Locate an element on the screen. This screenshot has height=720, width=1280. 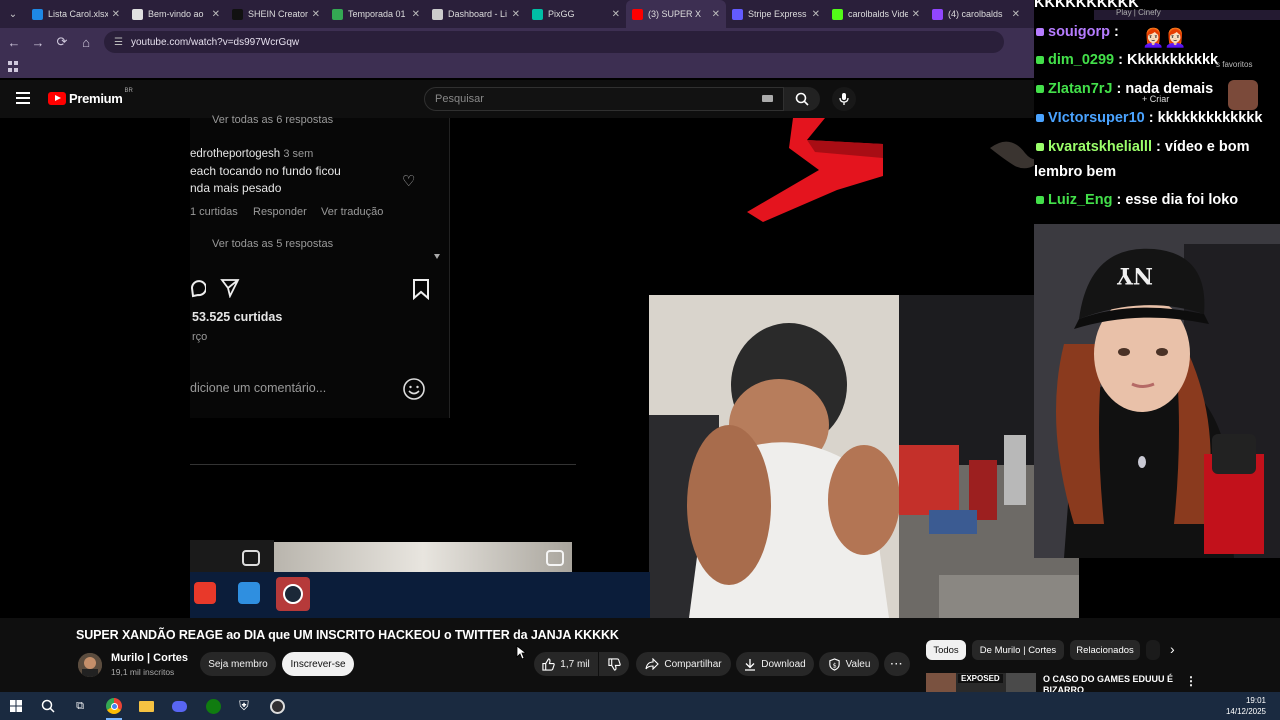
share-button: Compartilhar is located at coordinates (683, 664).